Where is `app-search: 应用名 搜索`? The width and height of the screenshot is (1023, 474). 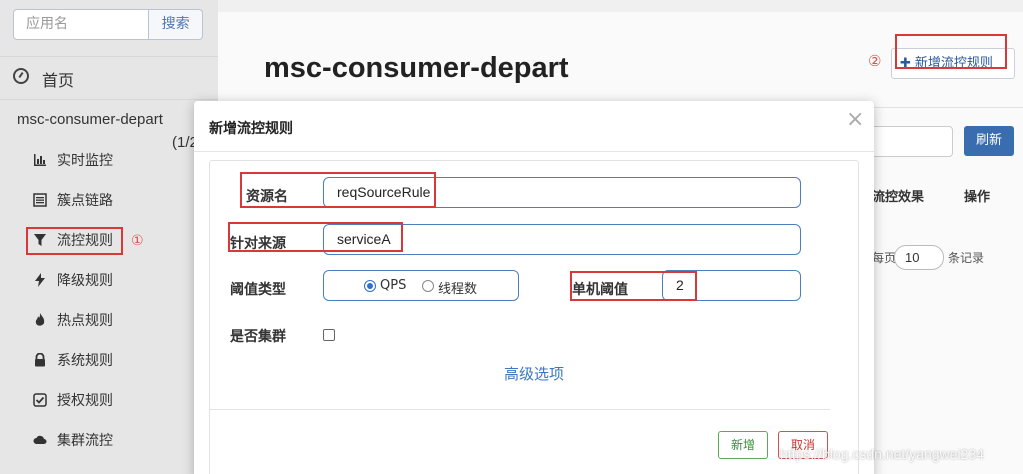
app-search: 应用名 搜索 is located at coordinates (108, 24).